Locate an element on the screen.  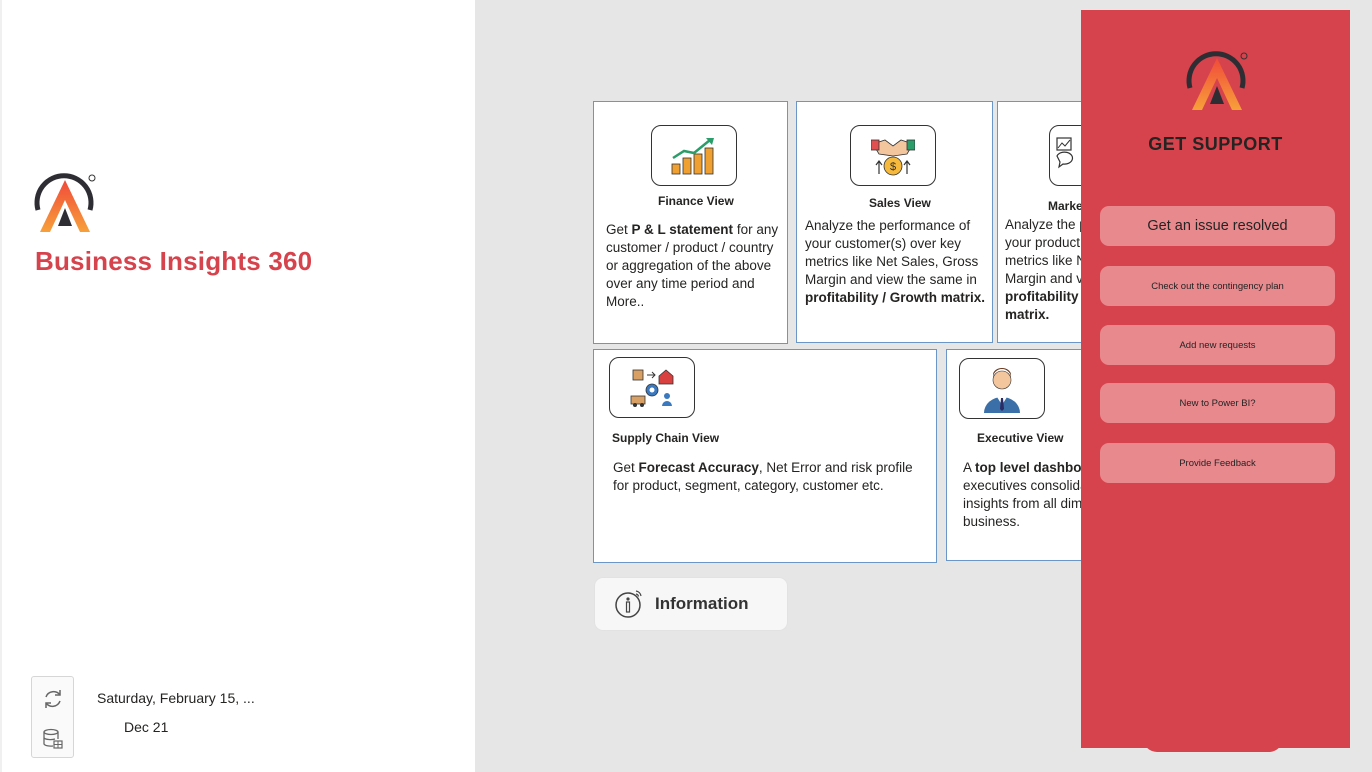
finance-view-title: Finance View is located at coordinates (696, 201).